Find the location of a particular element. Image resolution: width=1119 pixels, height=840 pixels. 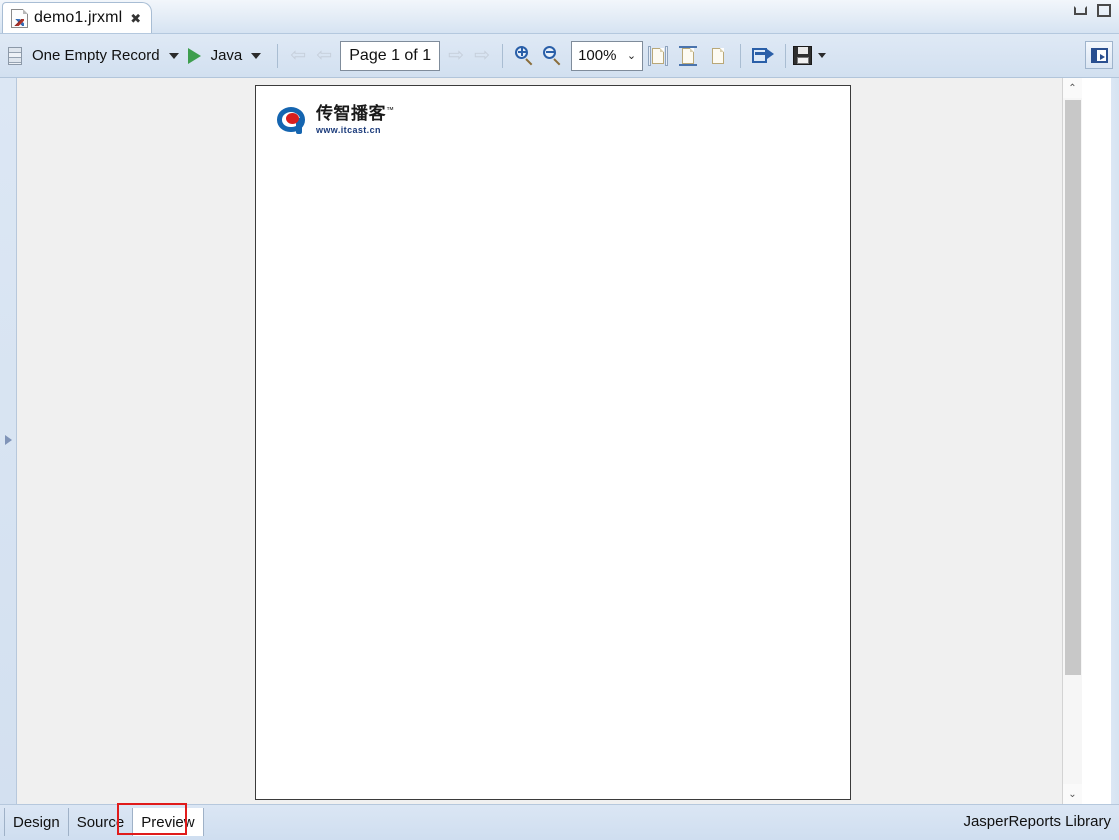

minimize-icon is located at coordinates (1080, 10).